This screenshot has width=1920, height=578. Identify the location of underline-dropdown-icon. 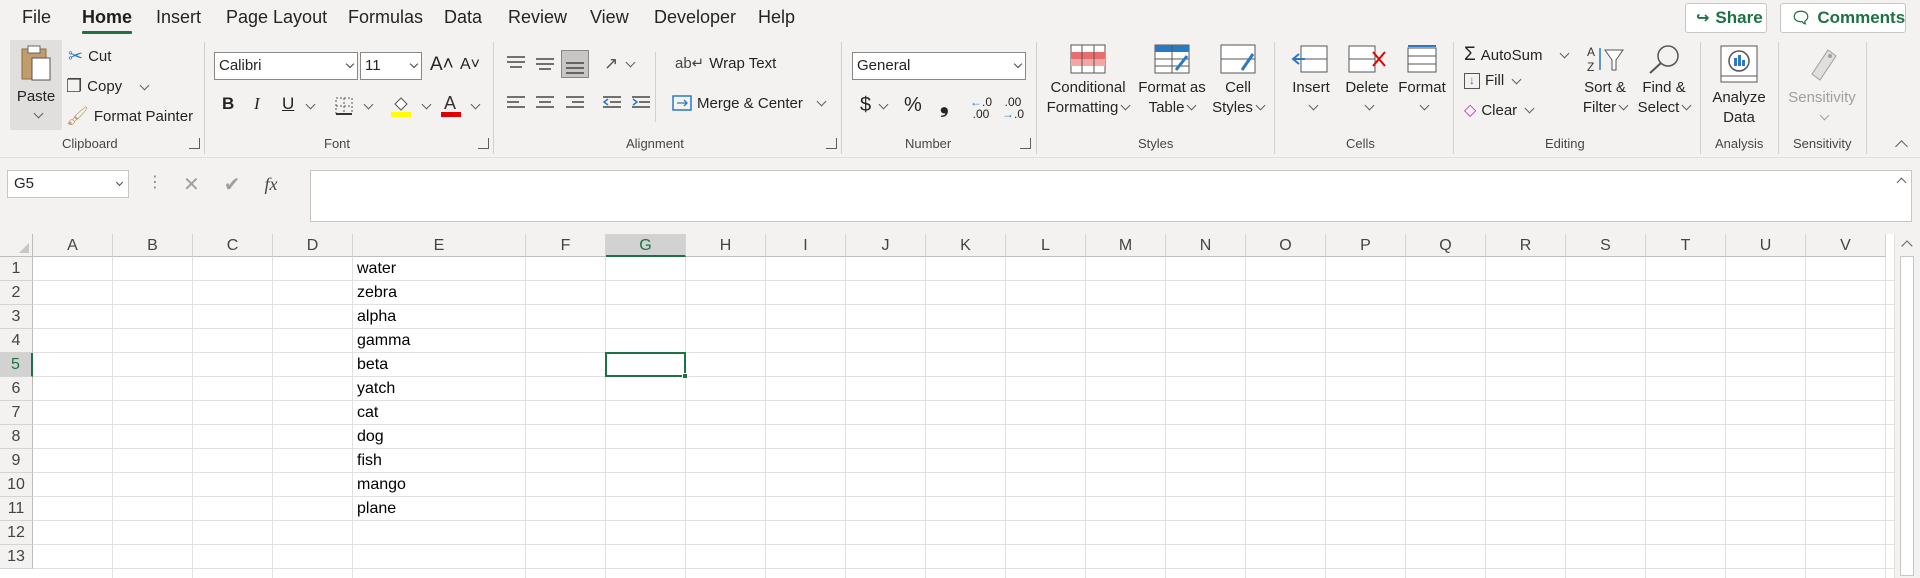
(310, 104).